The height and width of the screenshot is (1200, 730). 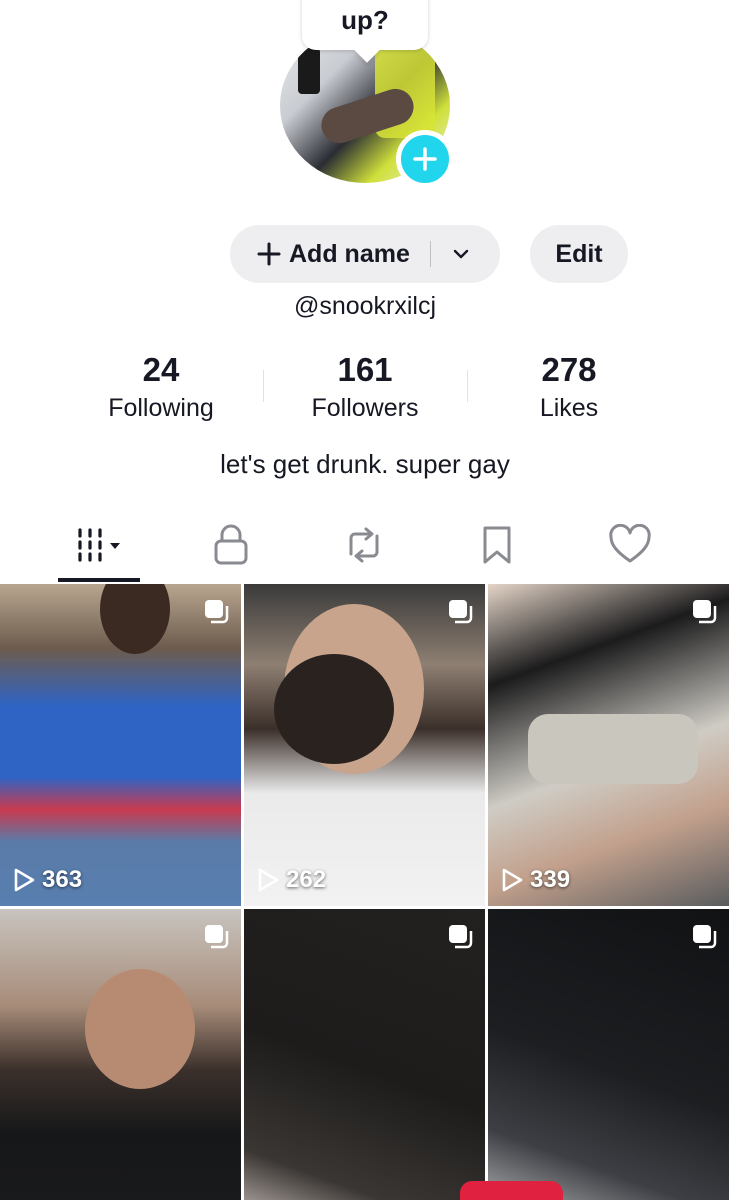 I want to click on view-count: 262, so click(x=291, y=880).